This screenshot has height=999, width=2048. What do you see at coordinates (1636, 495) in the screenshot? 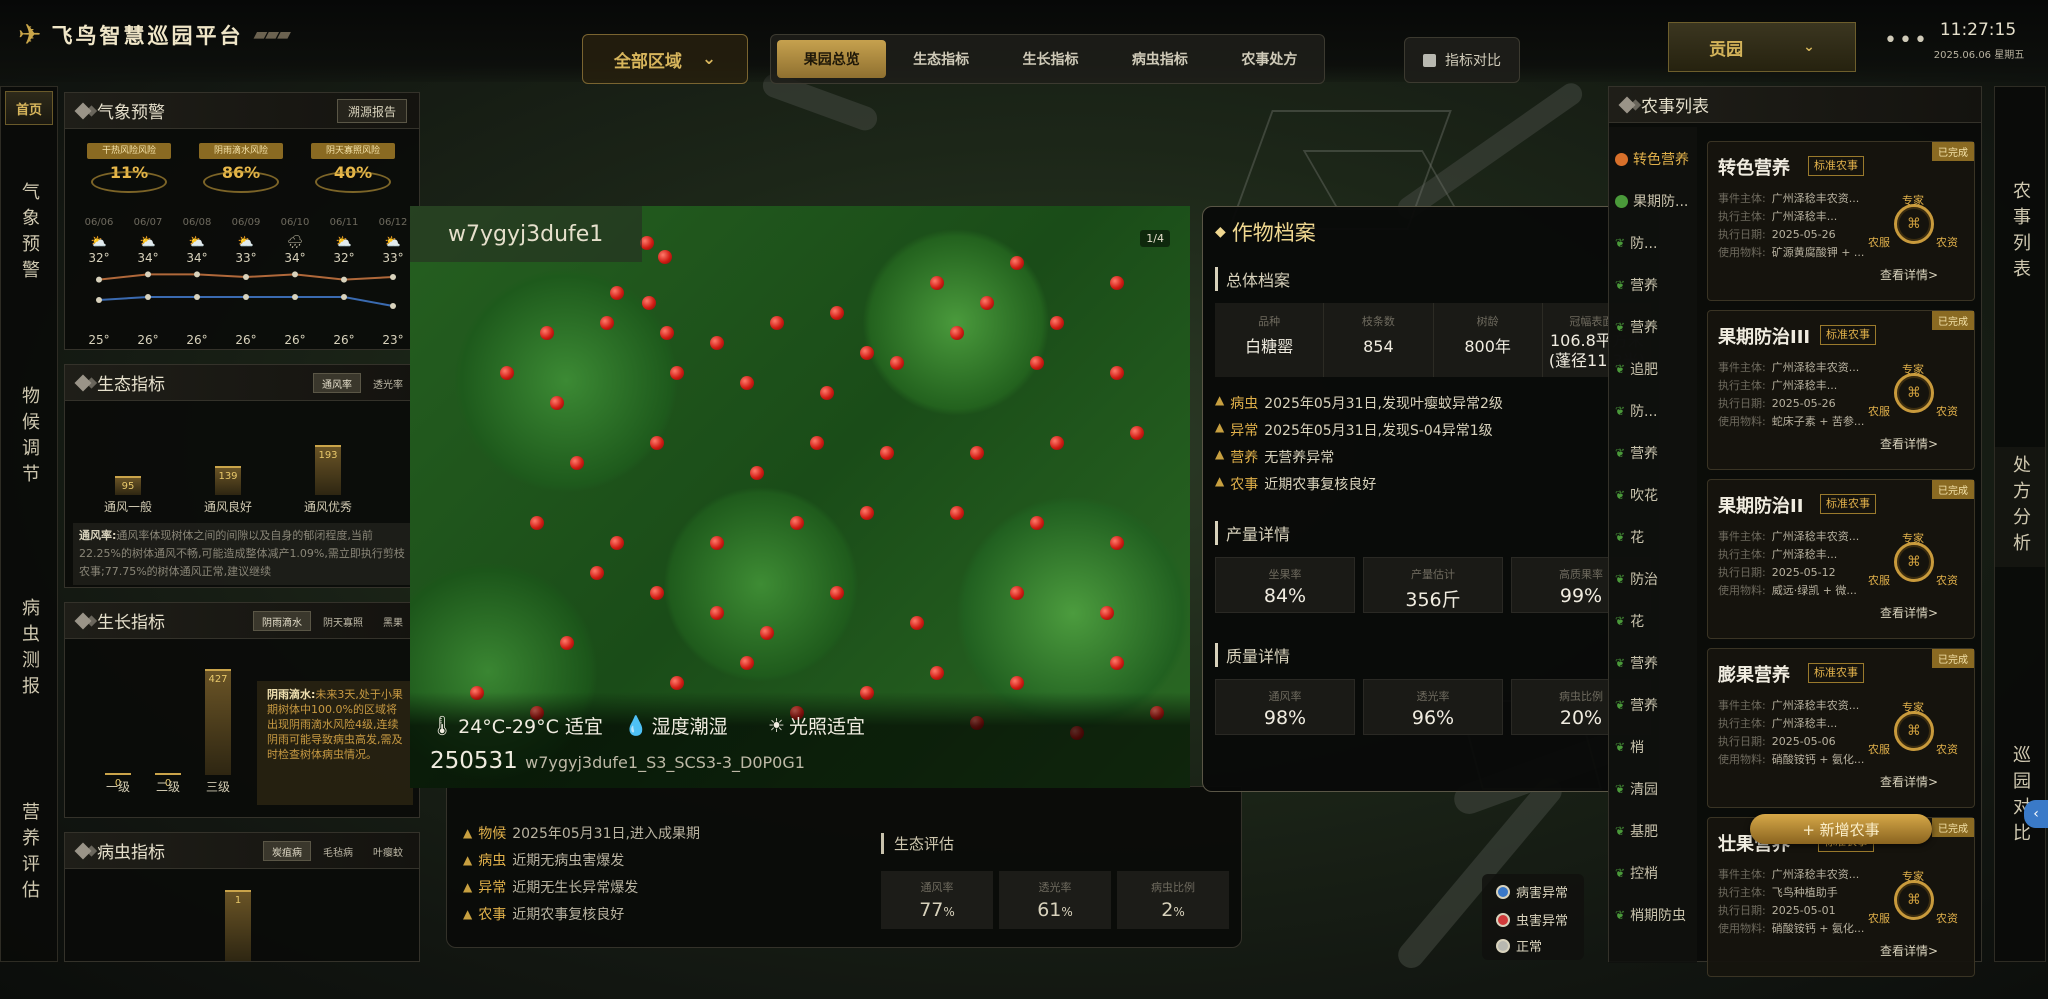
I see `farm-category-item: ❦ 吹花` at bounding box center [1636, 495].